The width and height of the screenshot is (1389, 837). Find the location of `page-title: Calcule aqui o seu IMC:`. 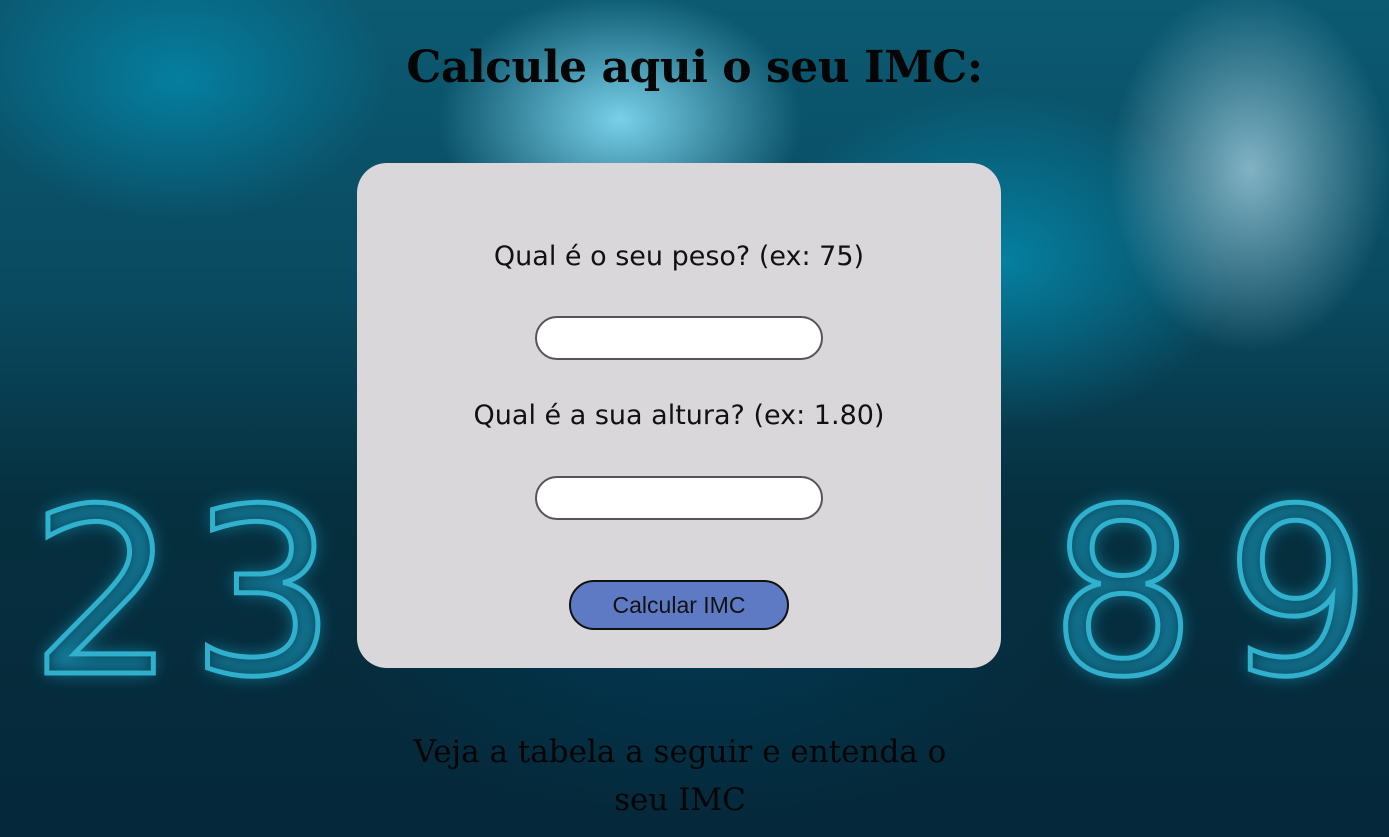

page-title: Calcule aqui o seu IMC: is located at coordinates (694, 67).